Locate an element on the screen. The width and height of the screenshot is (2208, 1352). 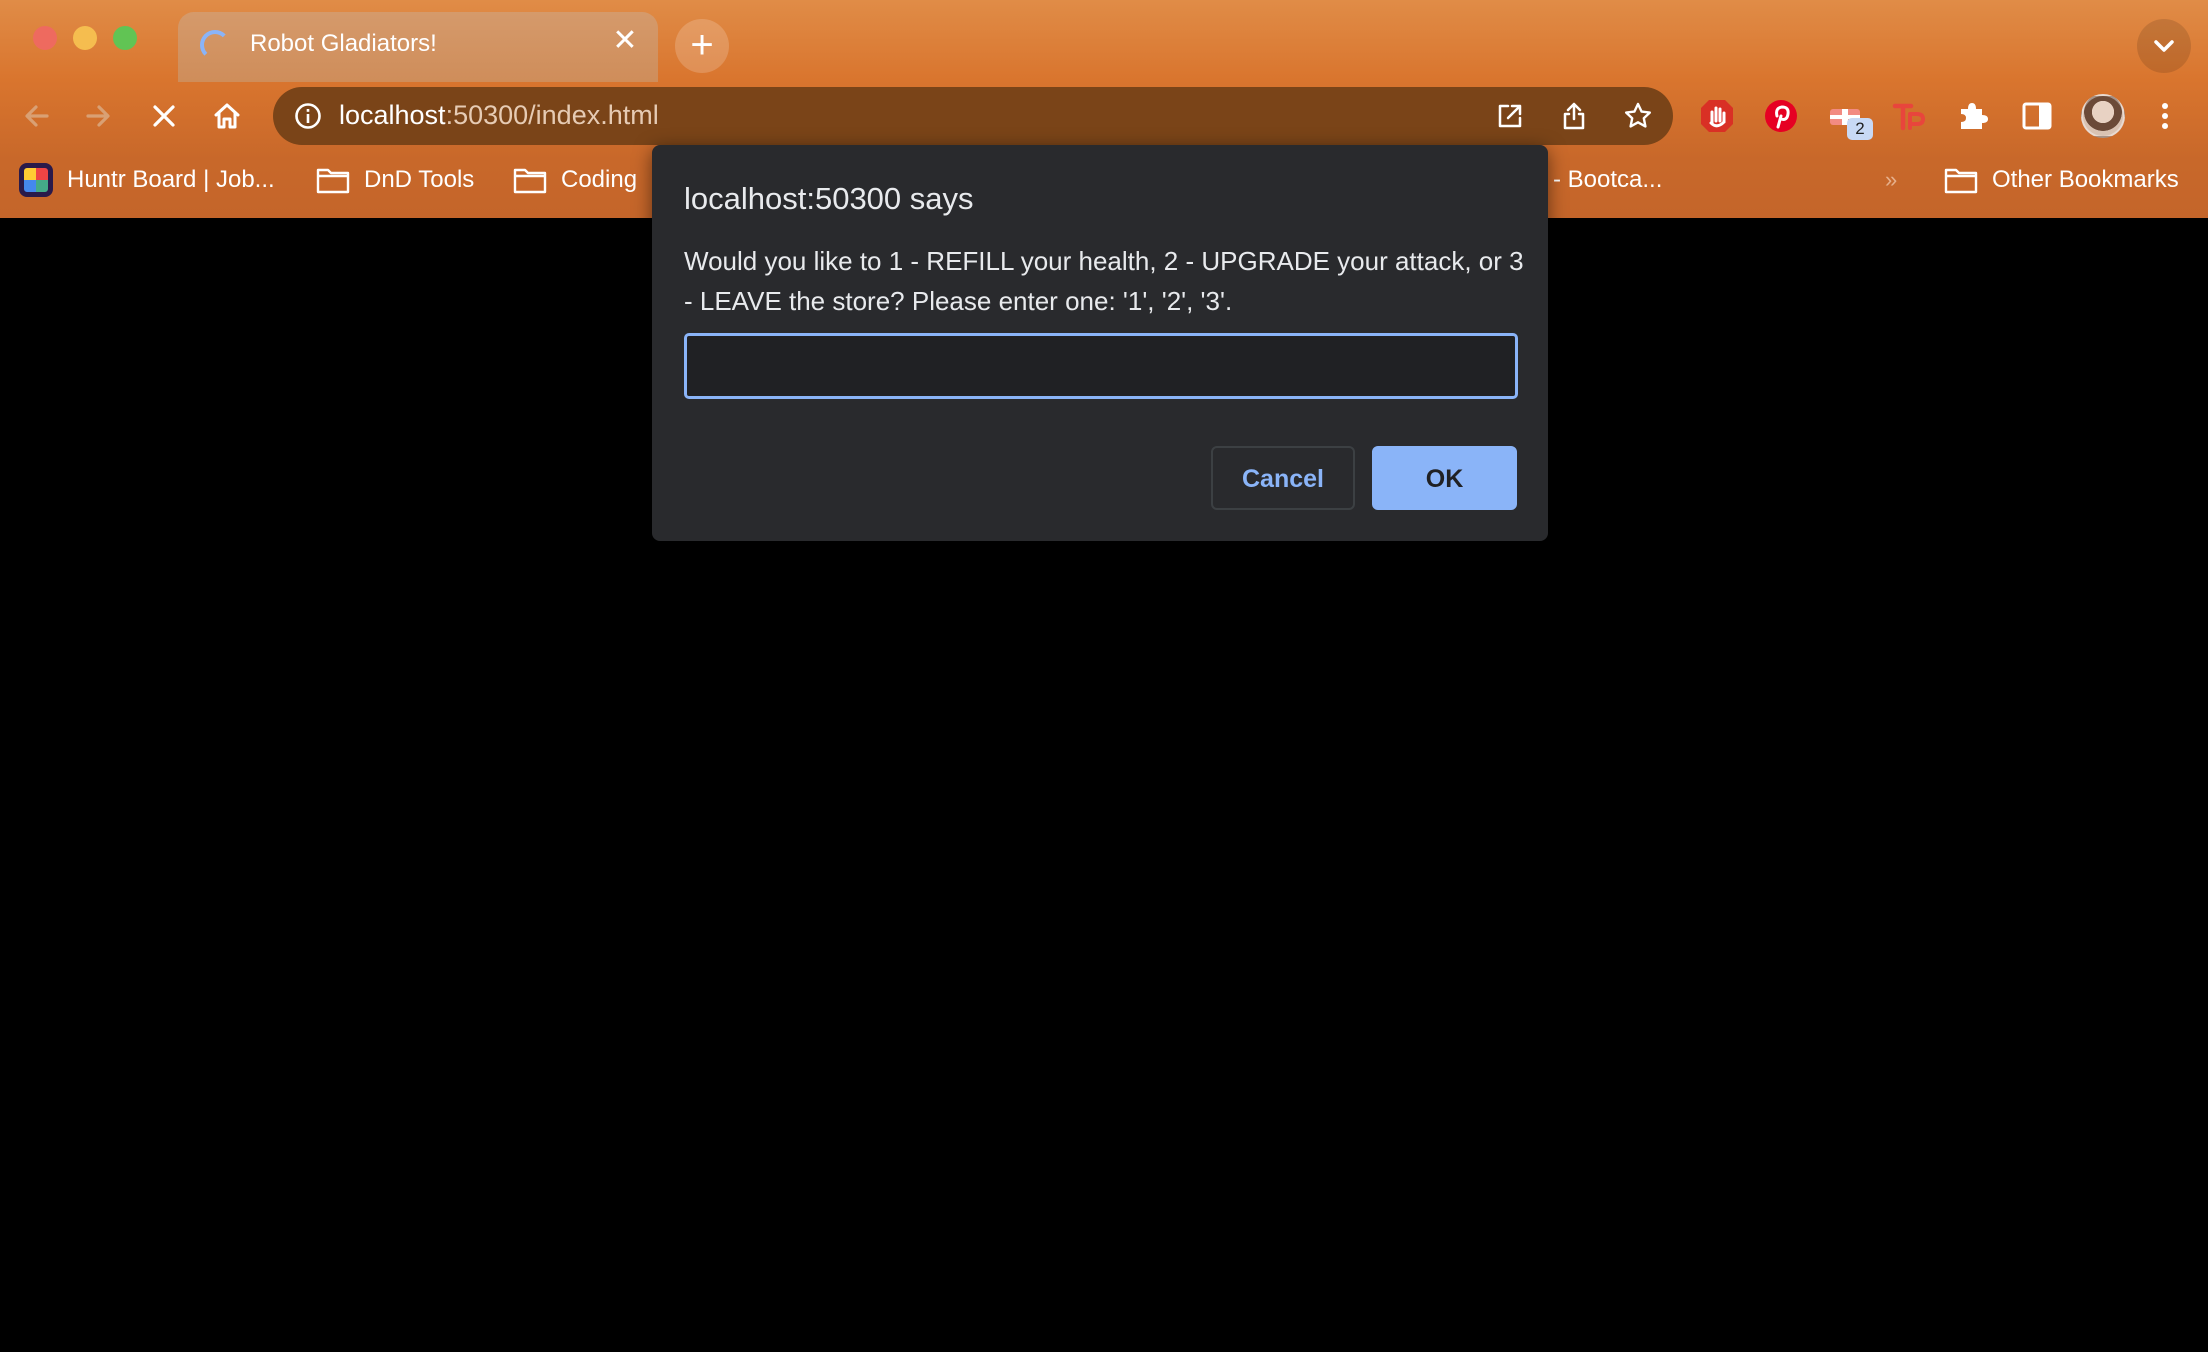
url-path: :50300/index.html is located at coordinates (552, 115).